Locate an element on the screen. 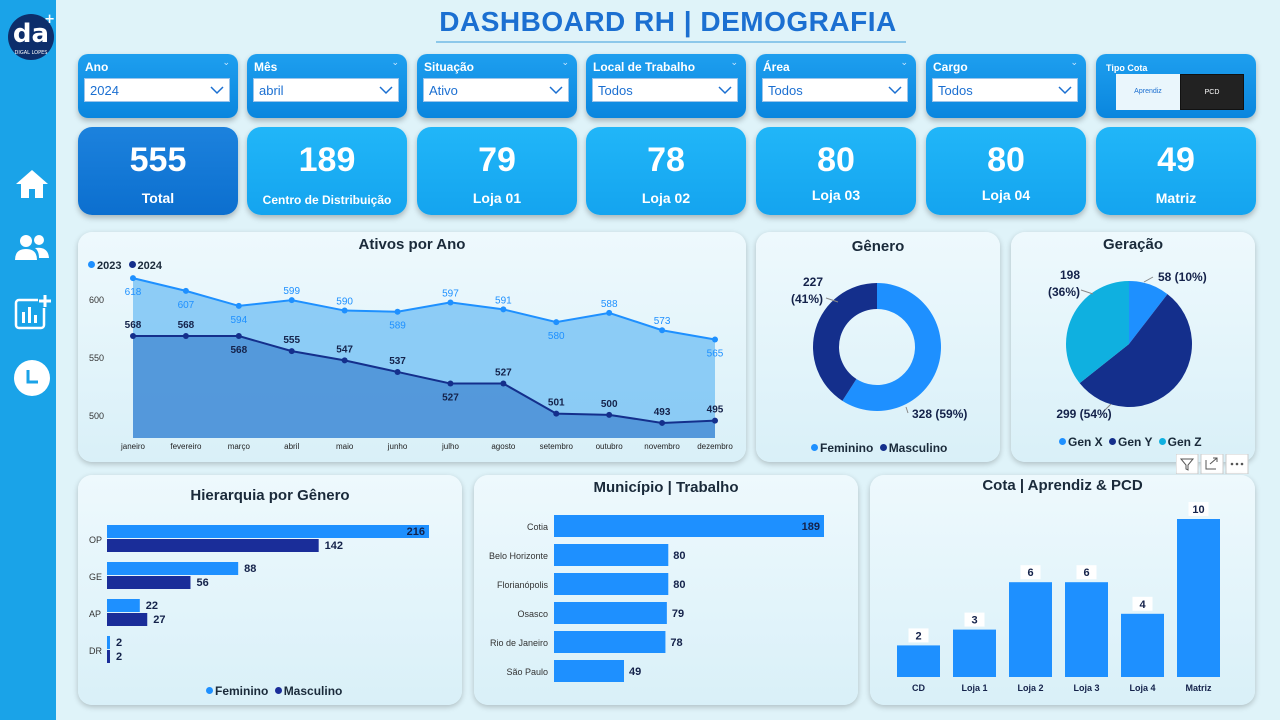 This screenshot has height=720, width=1280. cota-bar-chart: 2 CD 3 Loja 1 6 Loja 2 6 Loja 3 4 Loja 4 10 Matriz is located at coordinates (1058, 597).